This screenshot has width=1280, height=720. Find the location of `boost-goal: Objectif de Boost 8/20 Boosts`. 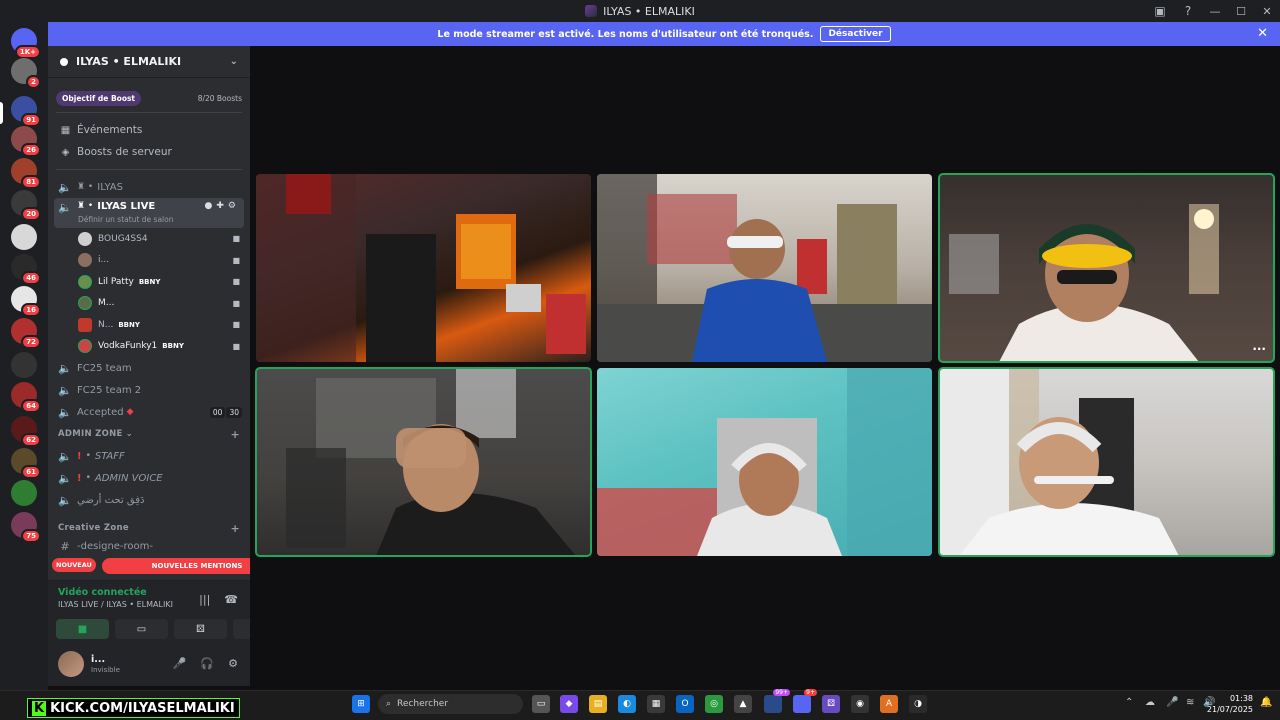

boost-goal: Objectif de Boost 8/20 Boosts is located at coordinates (149, 98).